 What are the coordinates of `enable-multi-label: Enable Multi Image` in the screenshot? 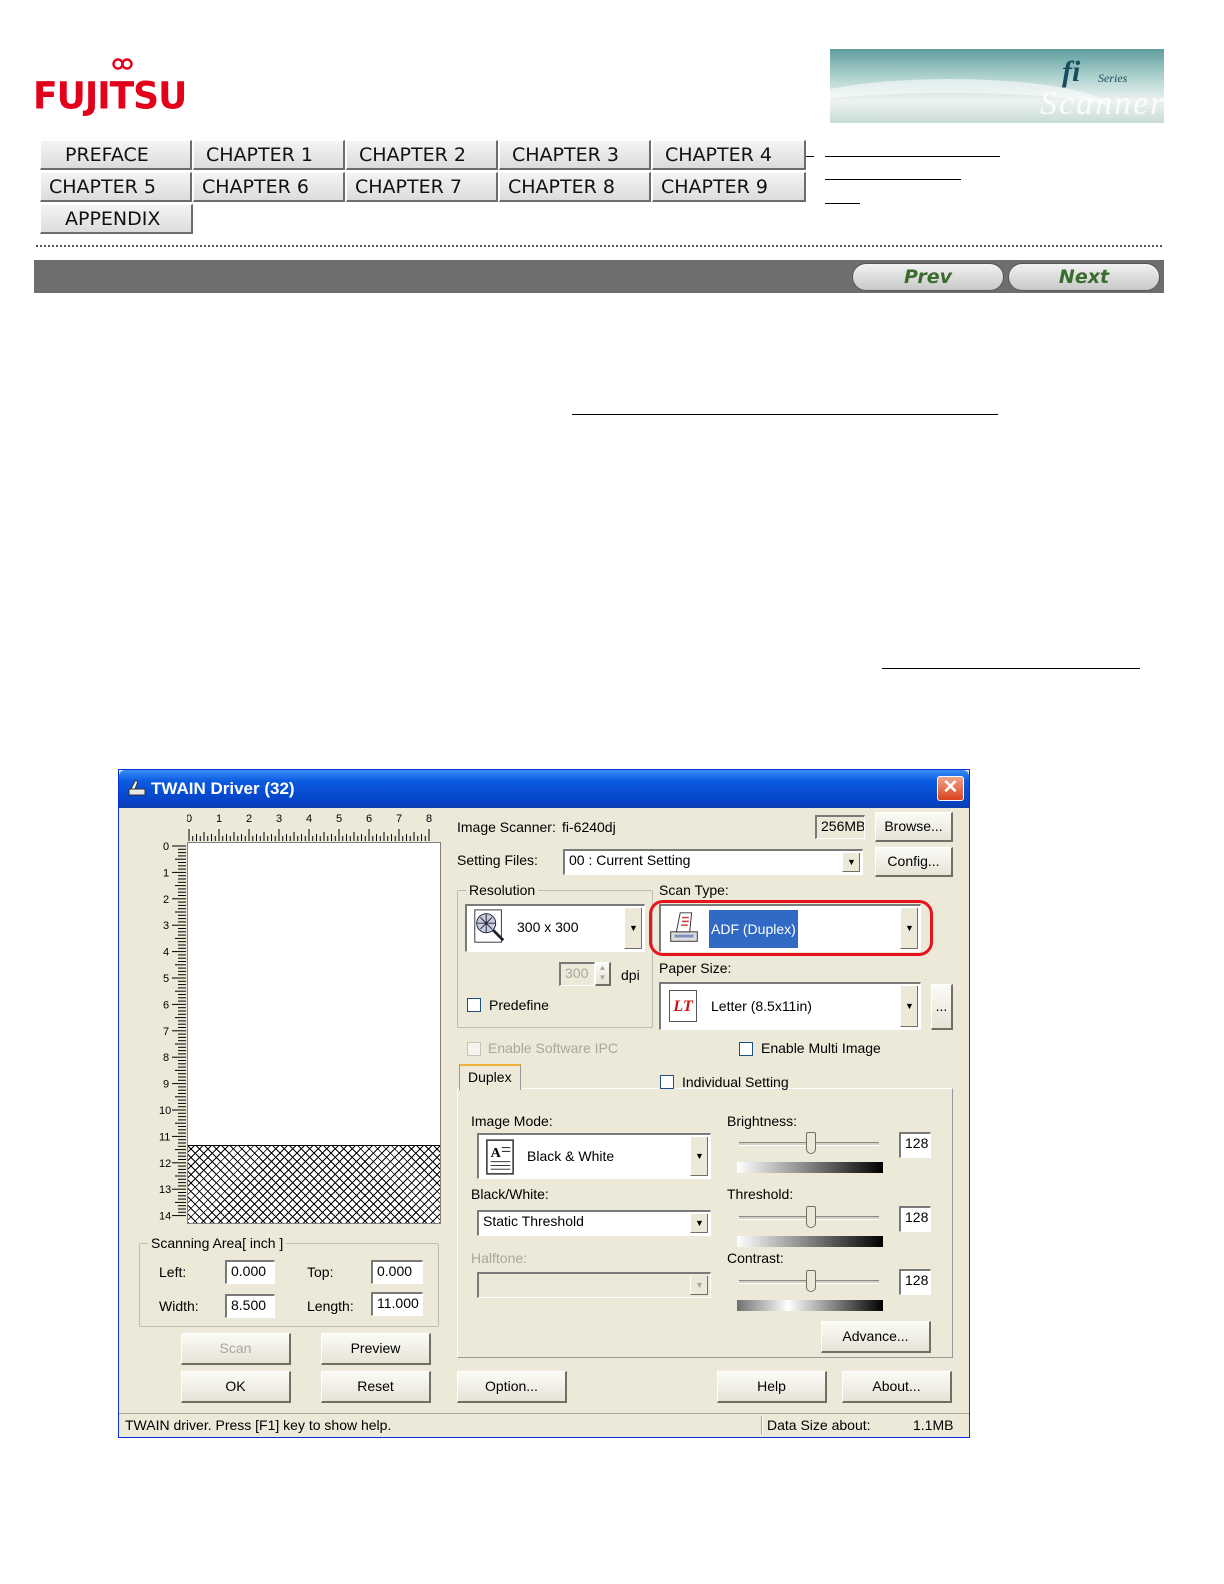 It's located at (821, 1048).